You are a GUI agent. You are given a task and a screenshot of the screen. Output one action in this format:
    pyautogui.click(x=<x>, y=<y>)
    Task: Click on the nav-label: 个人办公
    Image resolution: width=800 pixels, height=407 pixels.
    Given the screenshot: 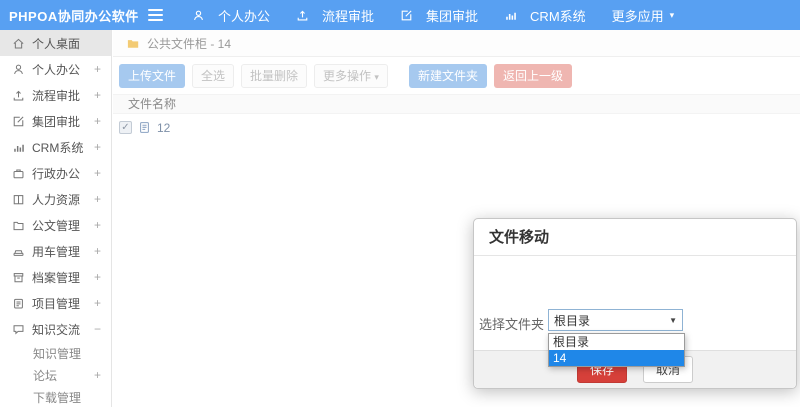 What is the action you would take?
    pyautogui.click(x=244, y=16)
    